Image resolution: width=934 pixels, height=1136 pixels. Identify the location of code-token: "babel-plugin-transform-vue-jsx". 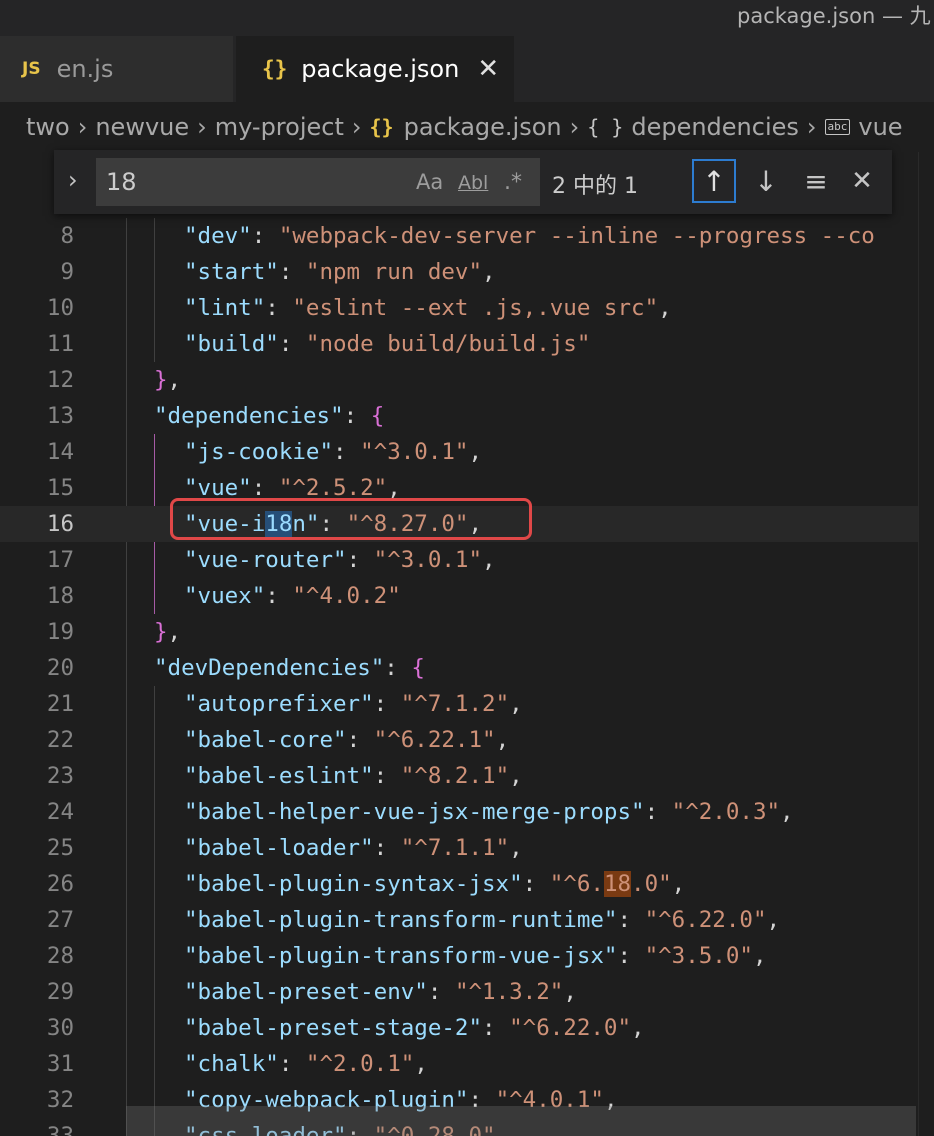
(401, 956).